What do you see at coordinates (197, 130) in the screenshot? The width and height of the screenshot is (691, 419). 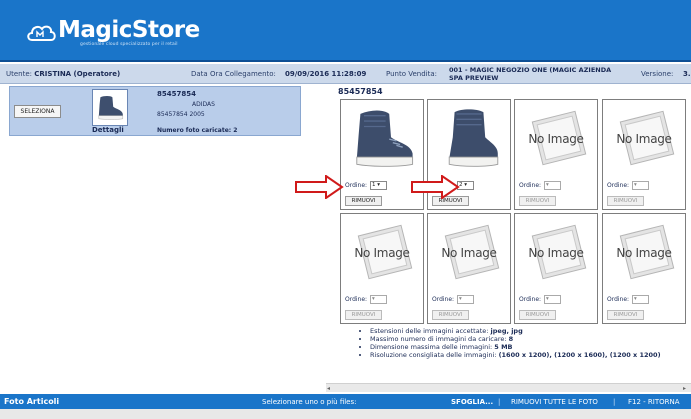 I see `uploaded-photos-count: Numero foto caricate: 2` at bounding box center [197, 130].